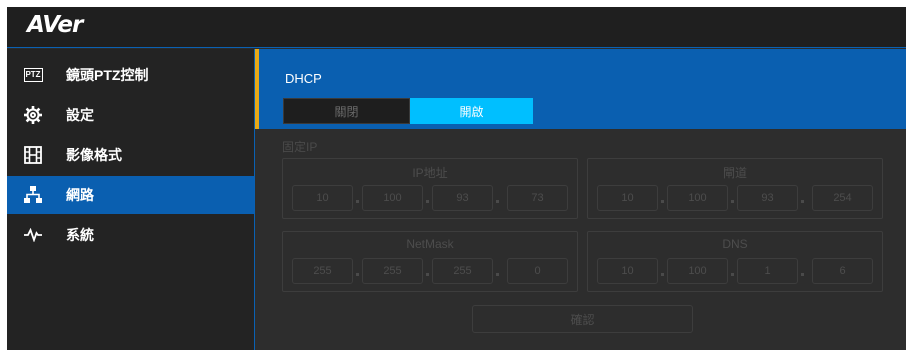  What do you see at coordinates (582, 319) in the screenshot?
I see `confirm-button: 確認` at bounding box center [582, 319].